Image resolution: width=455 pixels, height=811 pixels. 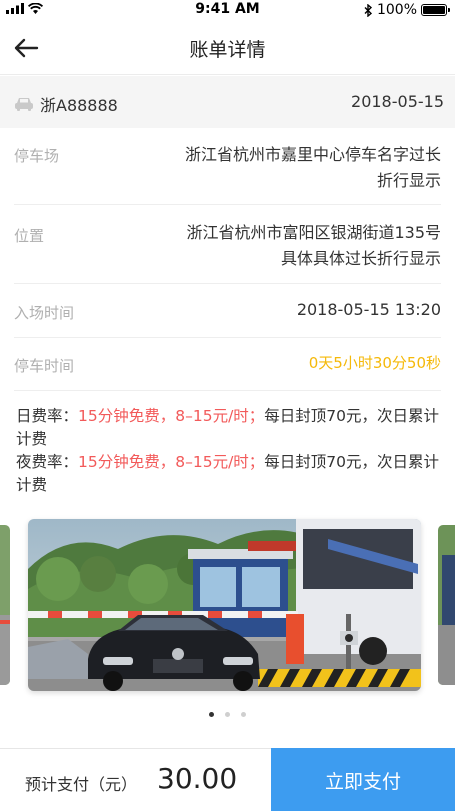 What do you see at coordinates (446, 605) in the screenshot?
I see `carousel-next-slide` at bounding box center [446, 605].